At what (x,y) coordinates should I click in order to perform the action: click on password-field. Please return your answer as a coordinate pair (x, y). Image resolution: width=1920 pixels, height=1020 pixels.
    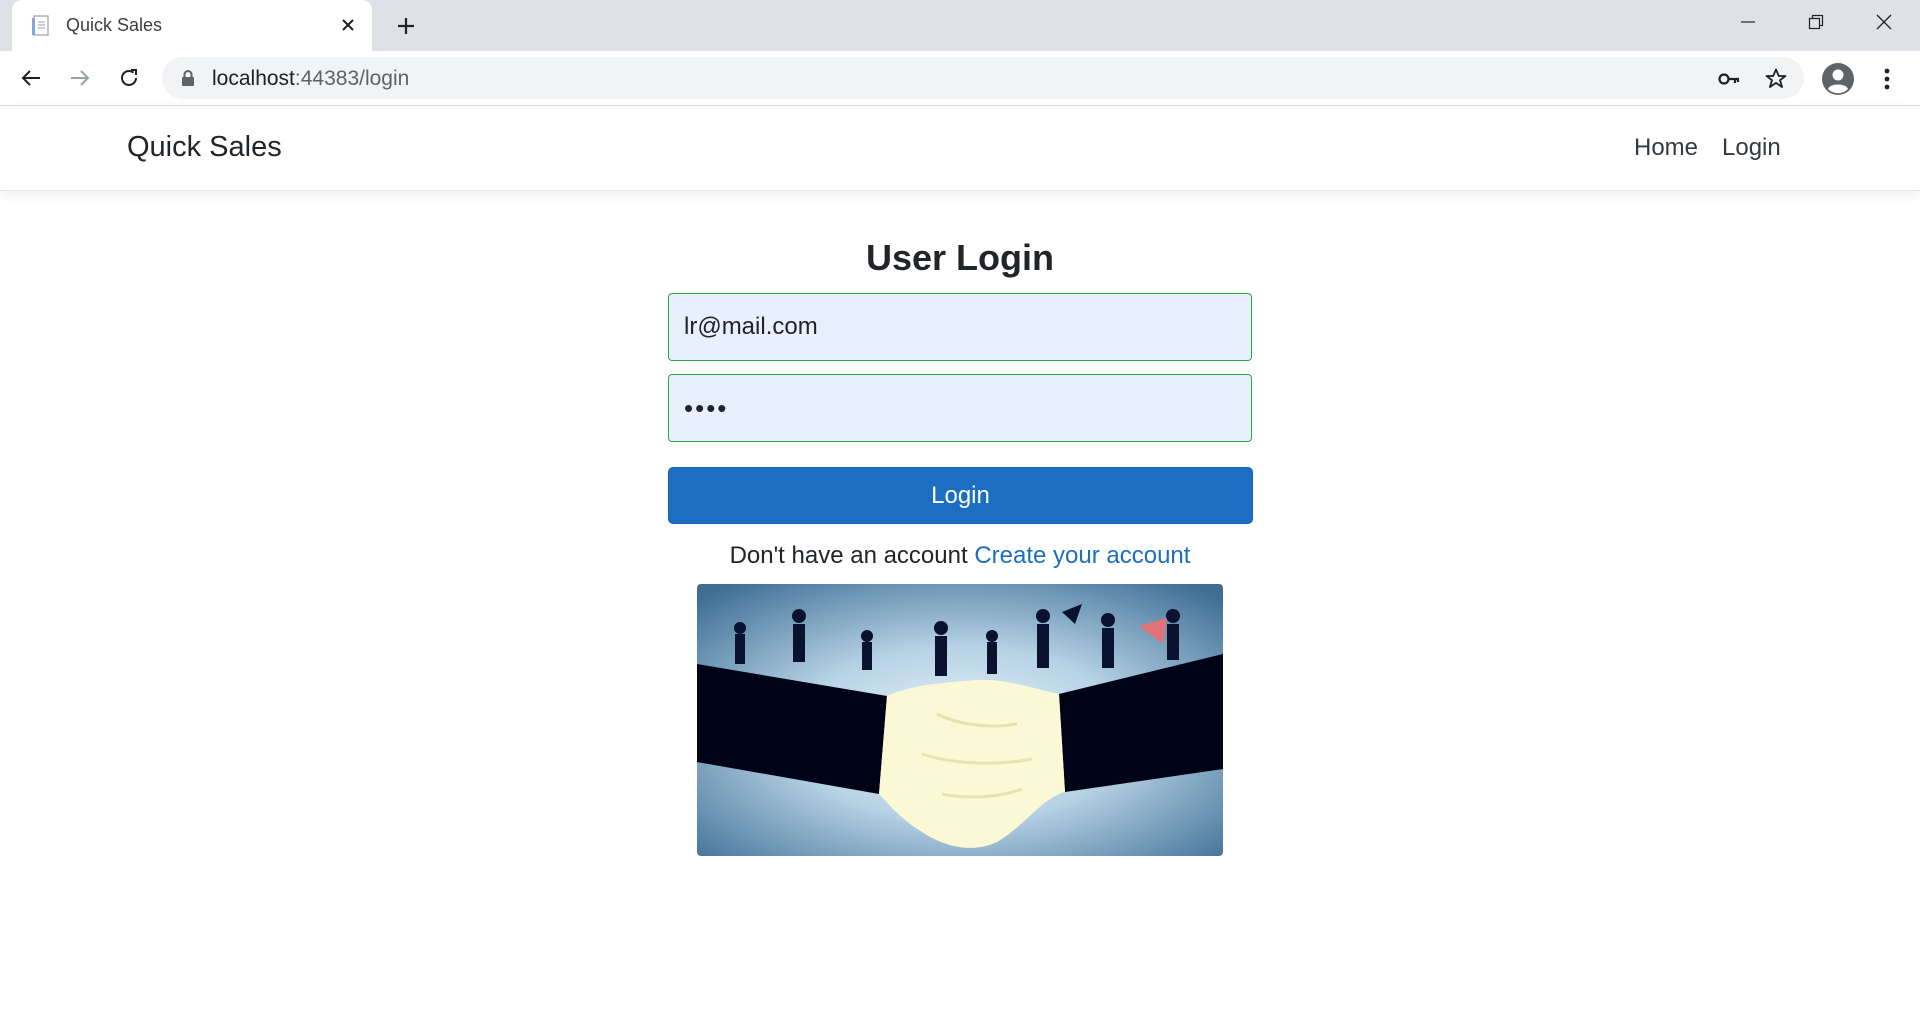
    Looking at the image, I should click on (960, 408).